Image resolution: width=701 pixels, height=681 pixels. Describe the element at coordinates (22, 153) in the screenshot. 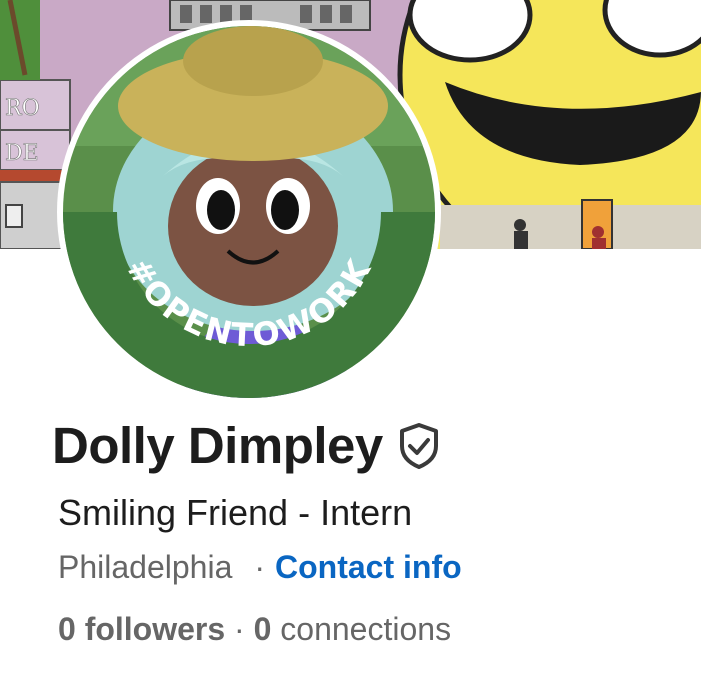

I see `banner-sign-text-2: DE` at that location.